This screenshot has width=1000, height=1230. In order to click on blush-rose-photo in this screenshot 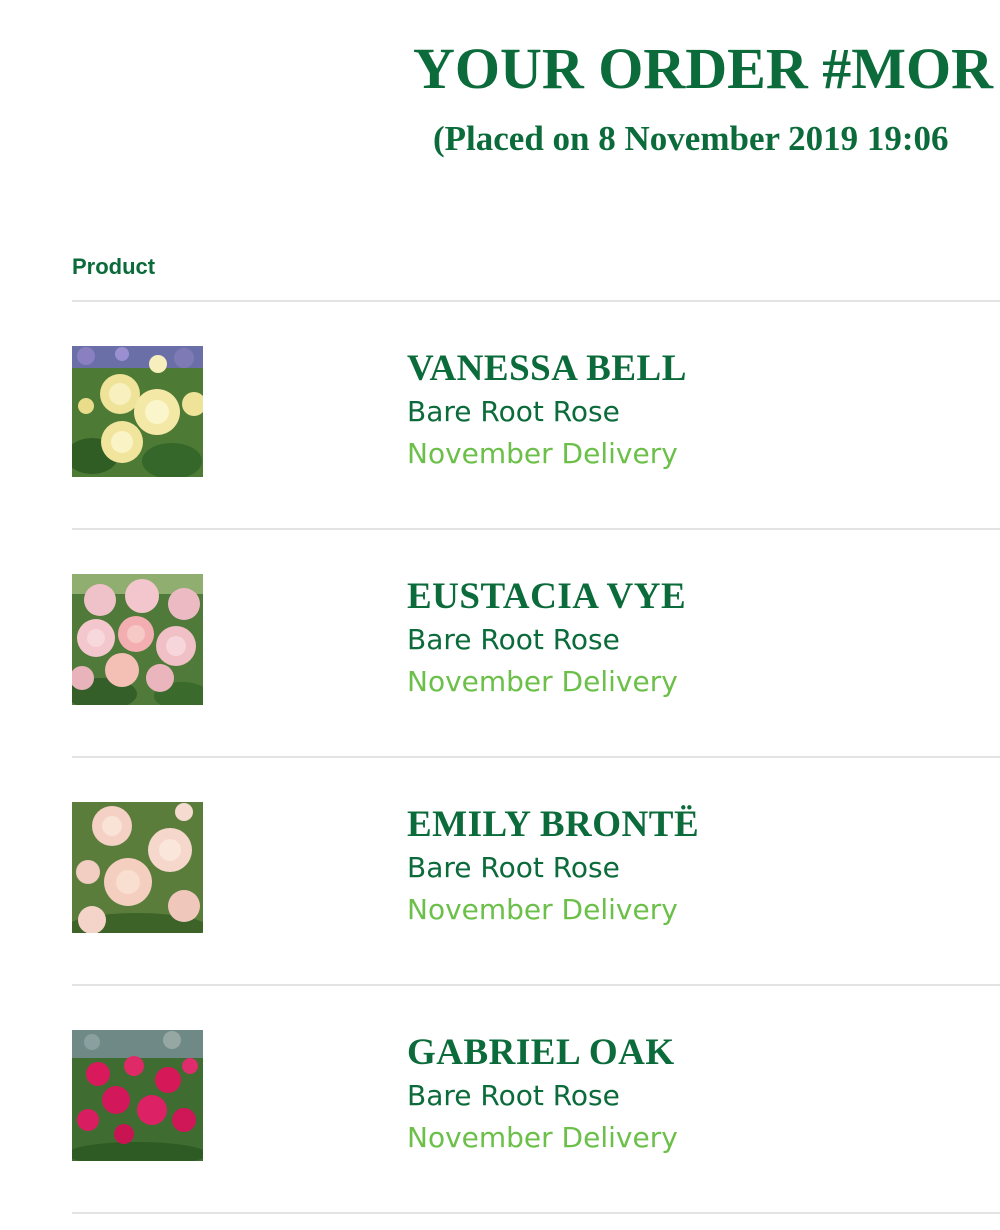, I will do `click(137, 867)`.